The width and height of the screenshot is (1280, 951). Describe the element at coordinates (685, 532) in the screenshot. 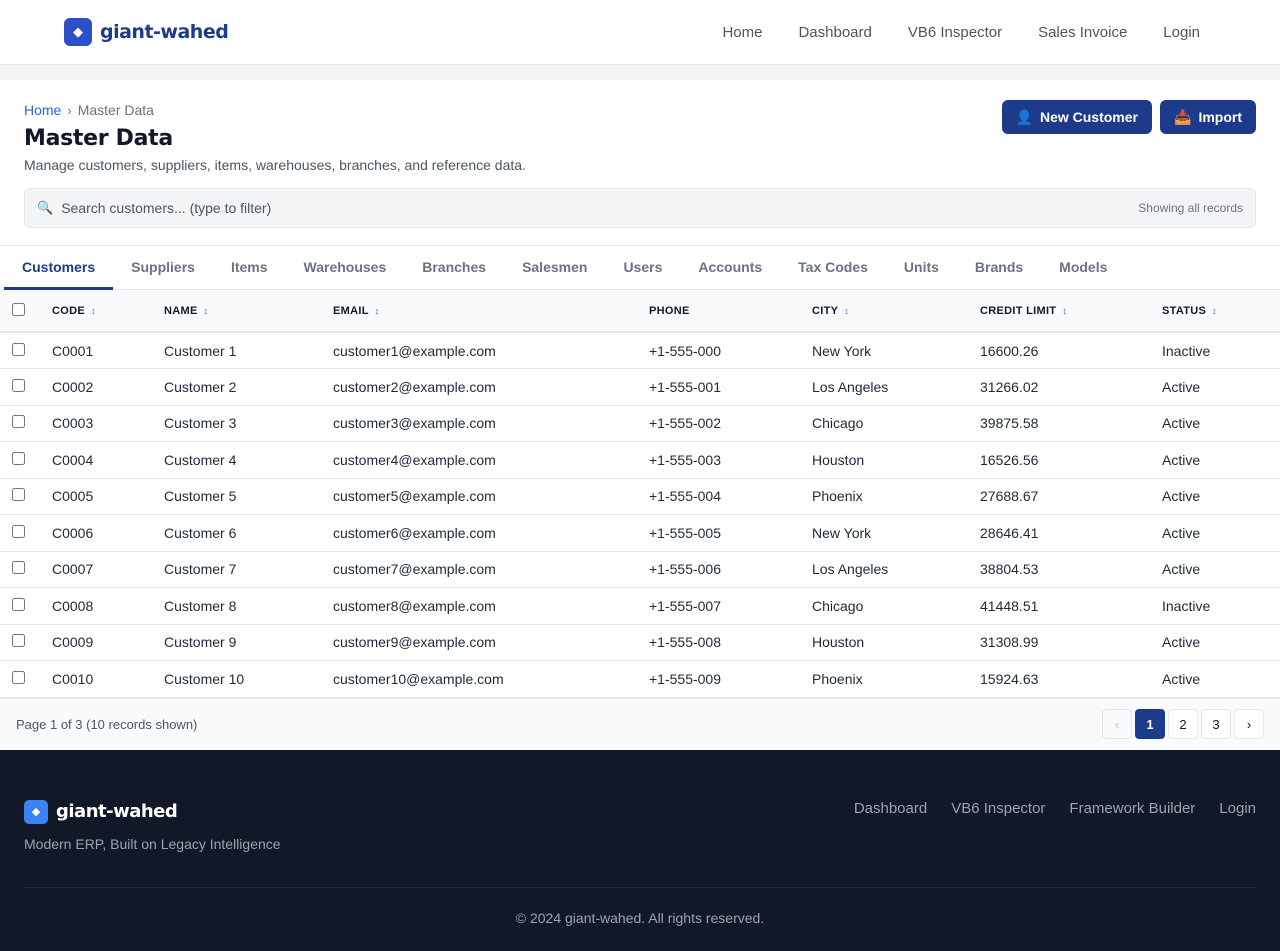

I see `cell-phone: +1-555-005` at that location.